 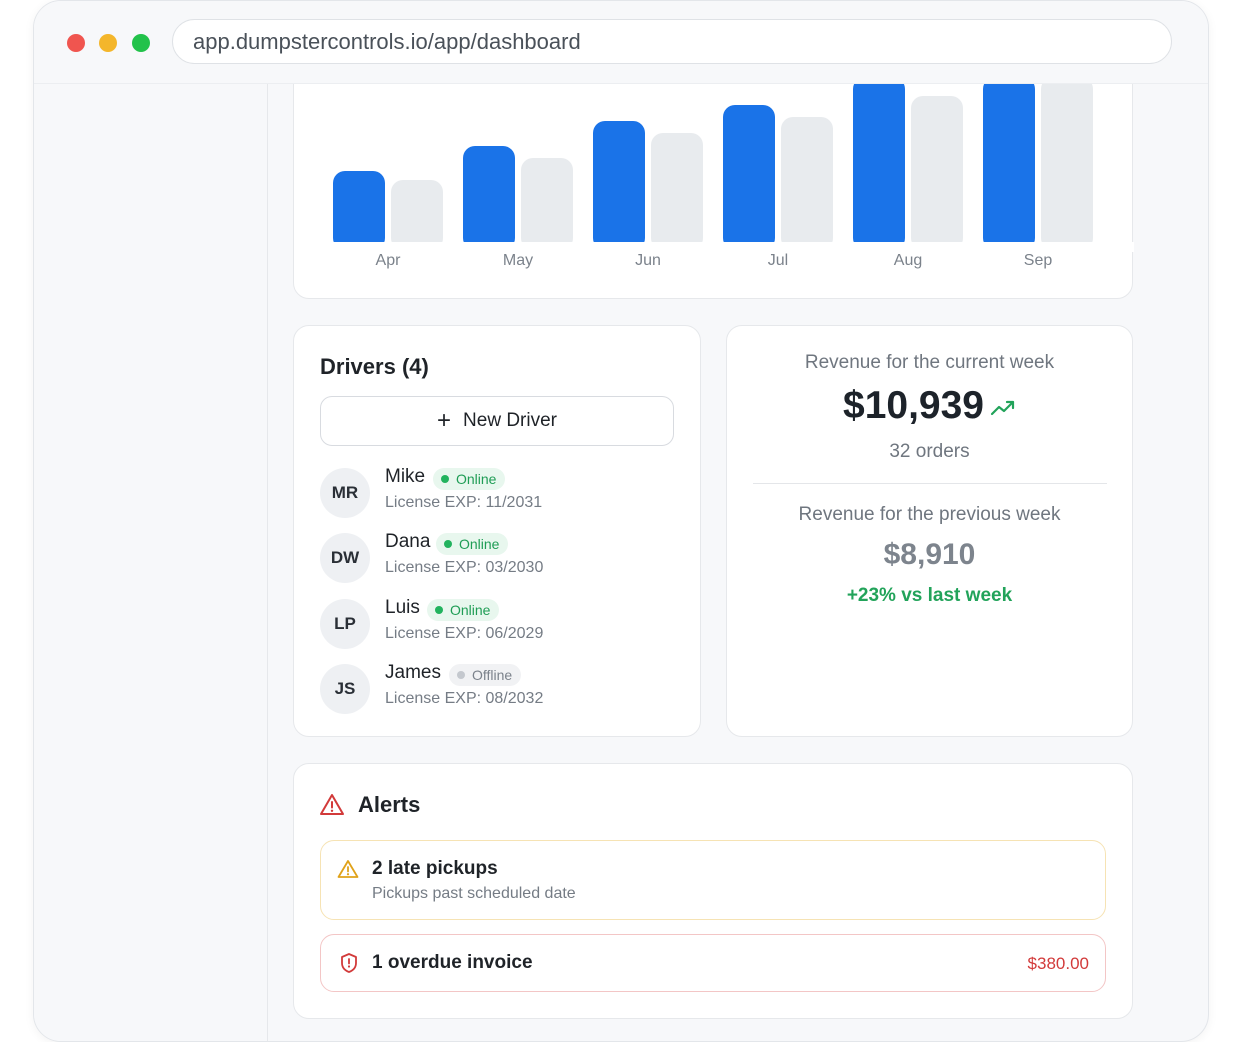 I want to click on current-week-revenue: $10,939, so click(x=929, y=406).